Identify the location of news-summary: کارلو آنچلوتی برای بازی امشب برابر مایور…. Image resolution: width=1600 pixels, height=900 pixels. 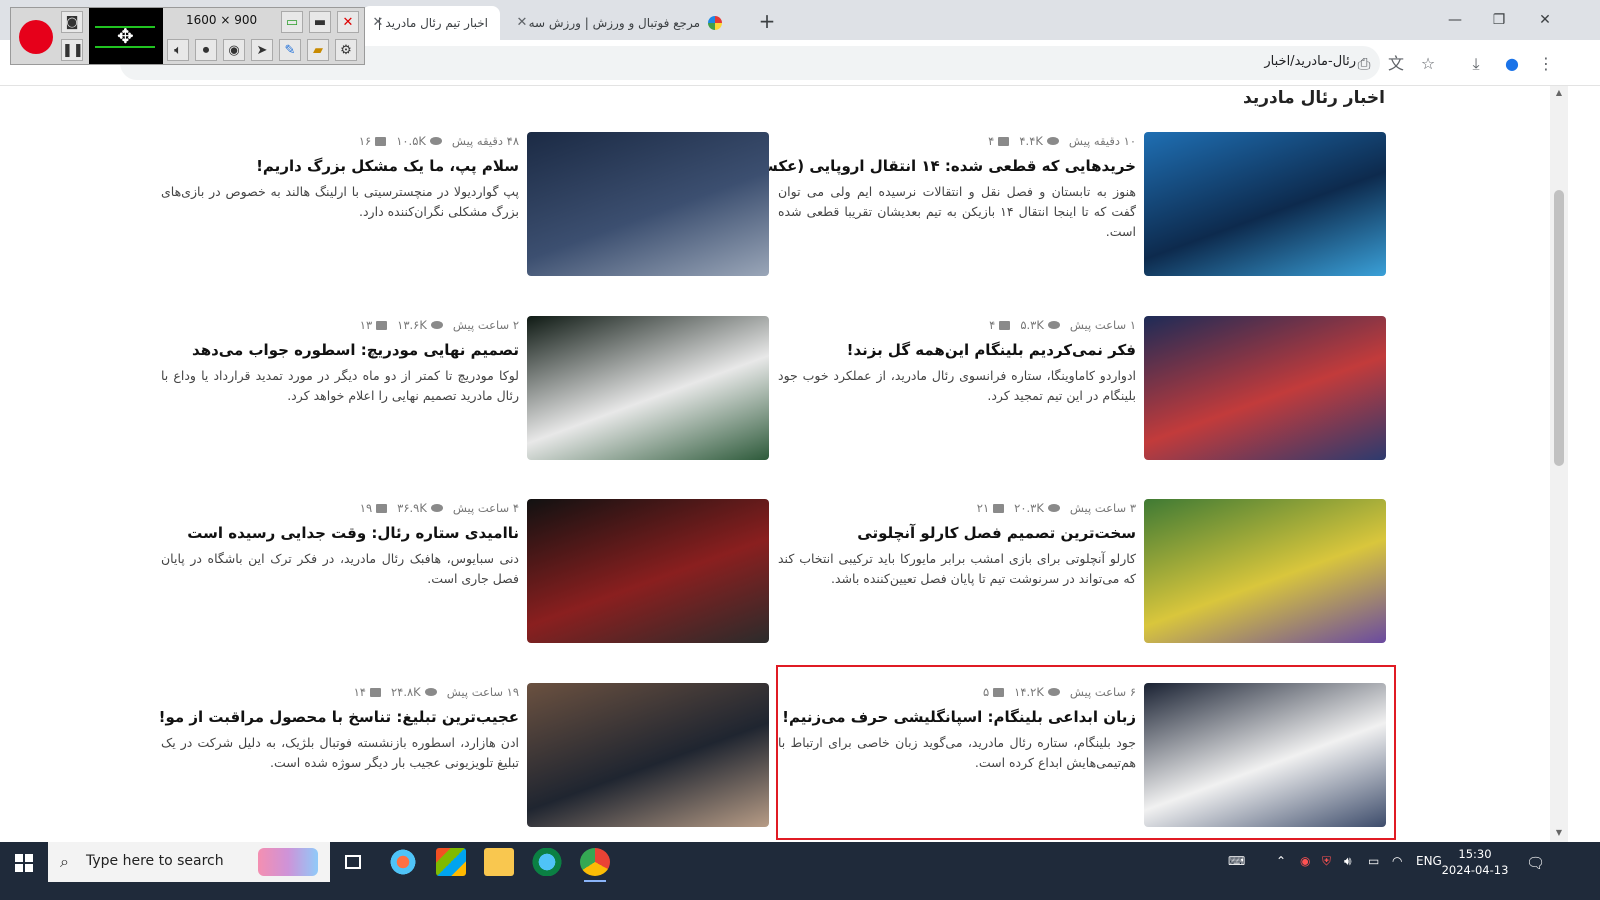
(957, 568).